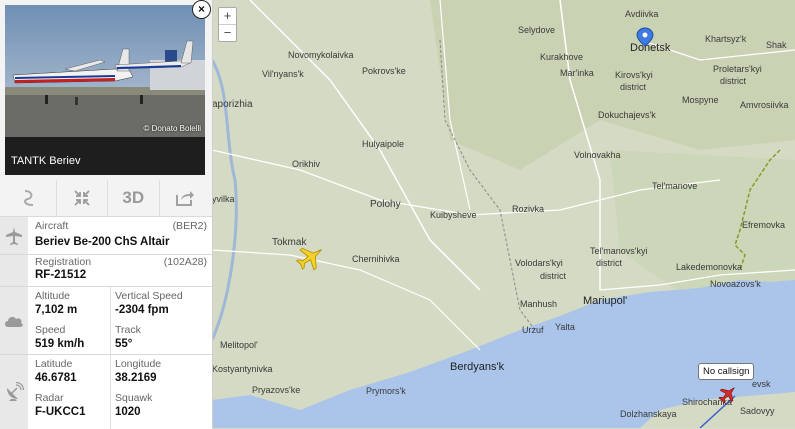  I want to click on registration-label: Registration, so click(63, 262).